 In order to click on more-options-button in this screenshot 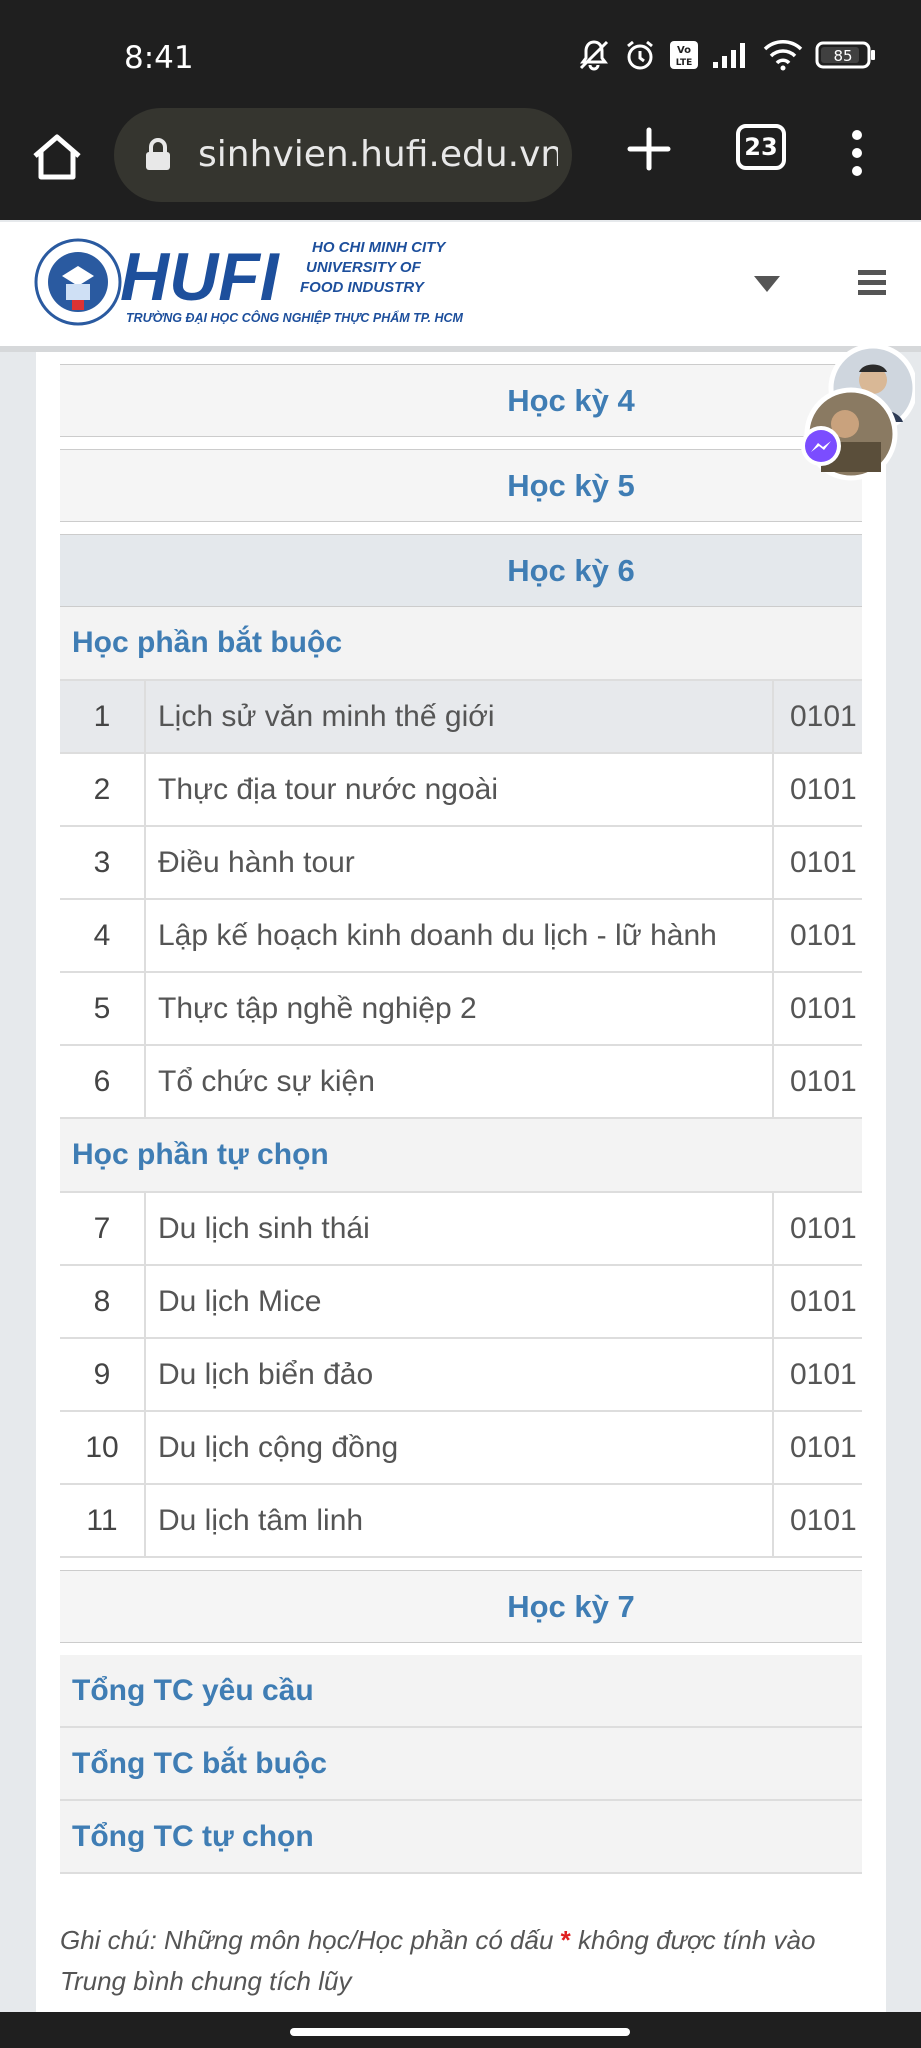, I will do `click(857, 153)`.